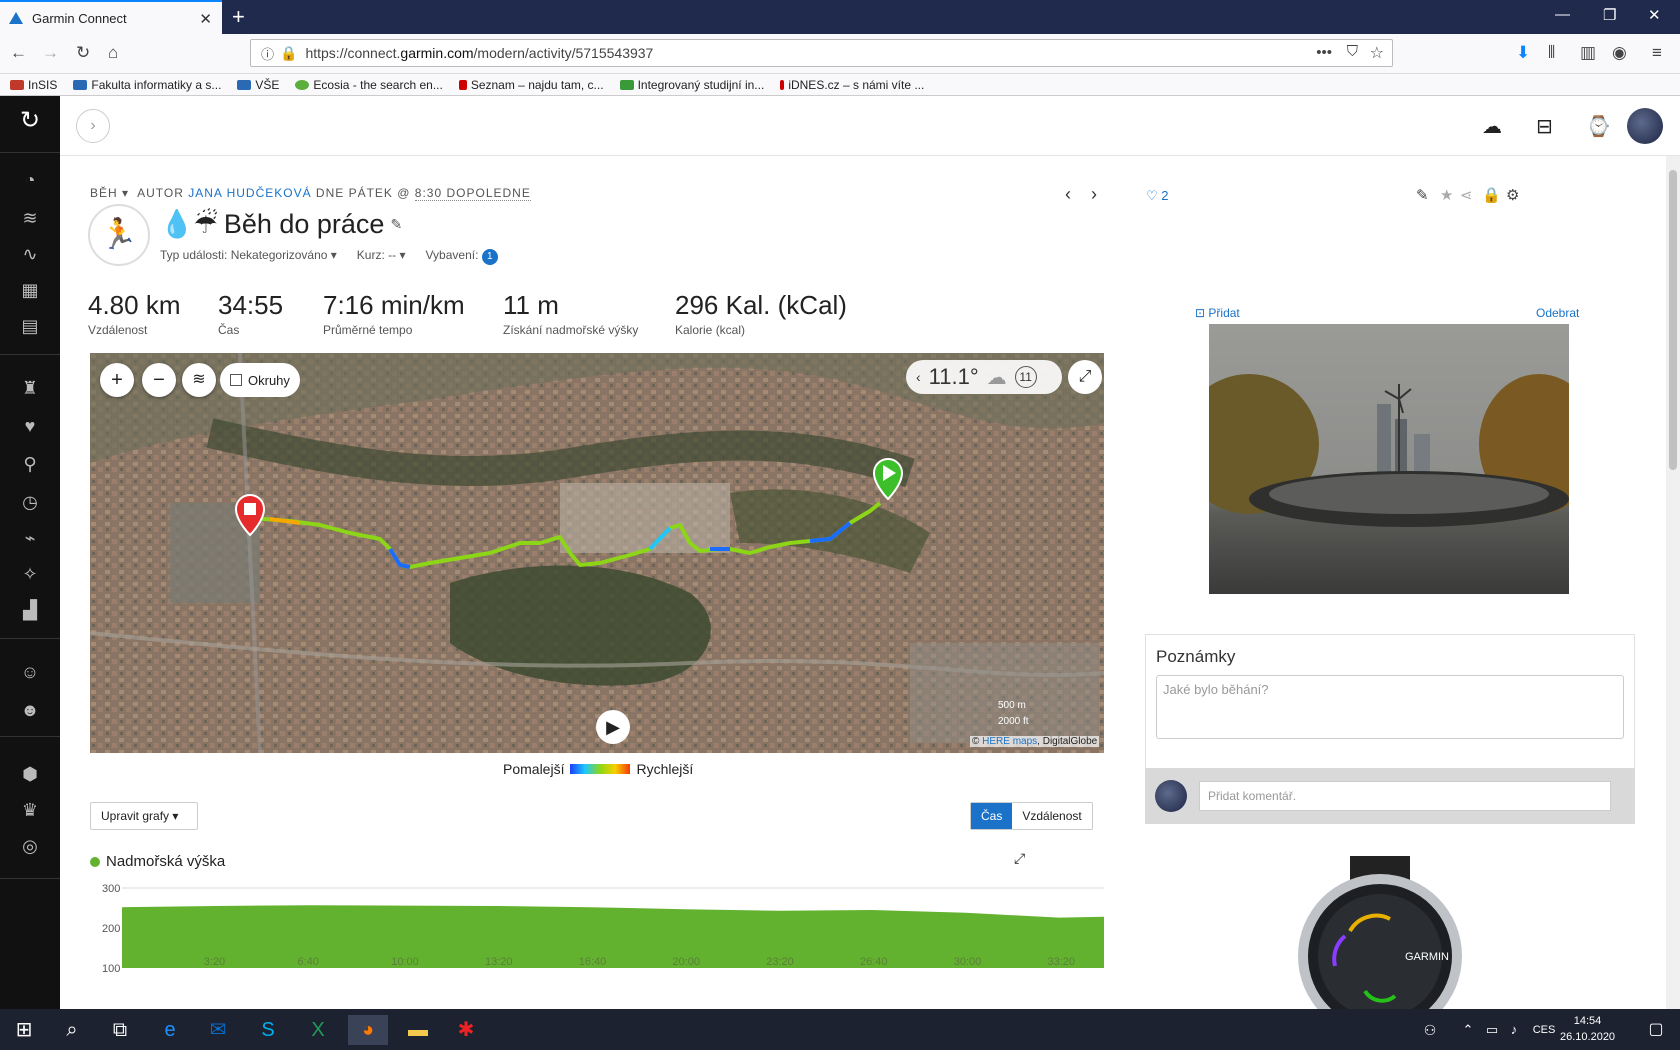 This screenshot has width=1680, height=1050. I want to click on search-icon: ⌕, so click(72, 1030).